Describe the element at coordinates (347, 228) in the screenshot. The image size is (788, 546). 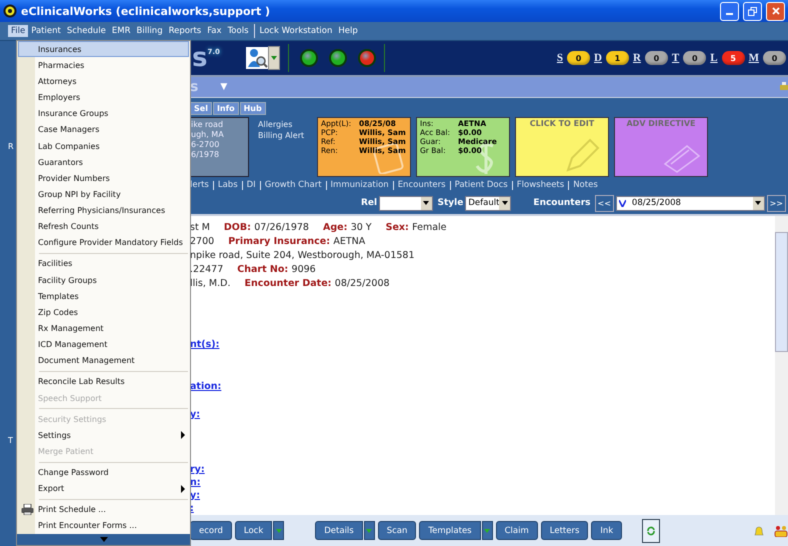
I see `demographic-field: Age: 30 Y` at that location.